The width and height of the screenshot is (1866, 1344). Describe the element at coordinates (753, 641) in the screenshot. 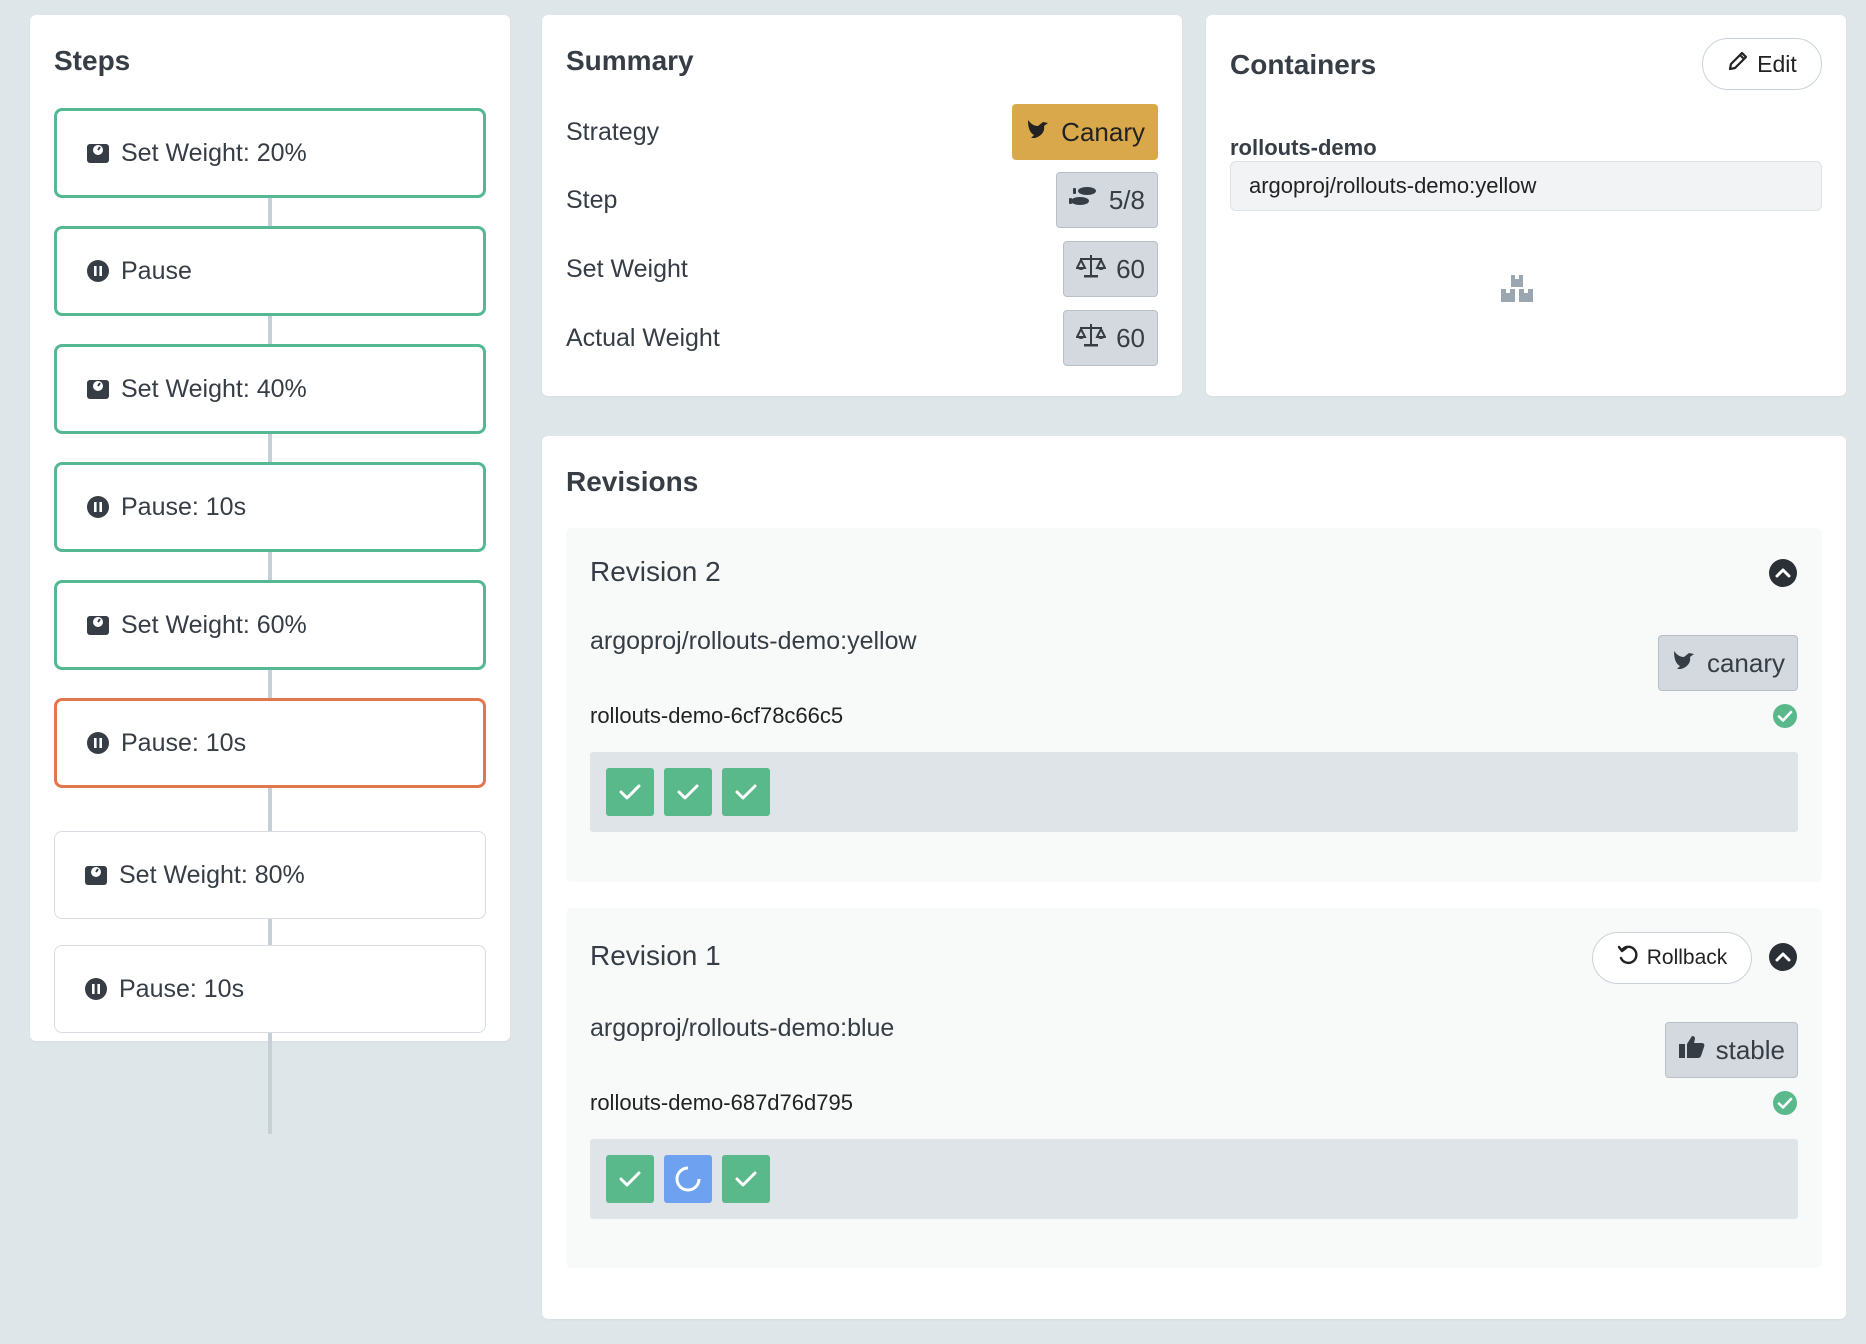

I see `revision-image: argoproj/rollouts-demo:yellow` at that location.